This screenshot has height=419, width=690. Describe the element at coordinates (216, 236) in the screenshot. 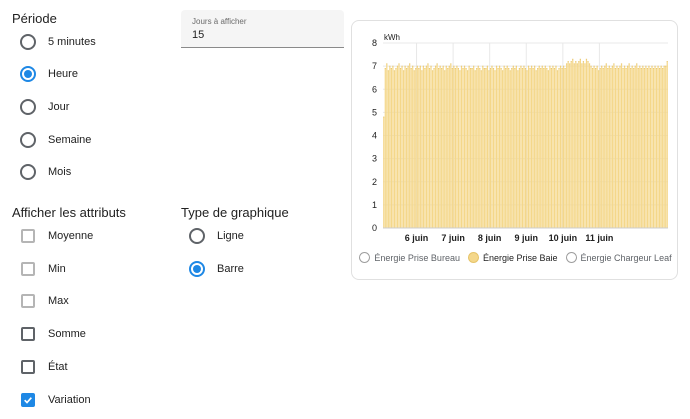

I see `chart-type-option-ligne: Ligne` at that location.